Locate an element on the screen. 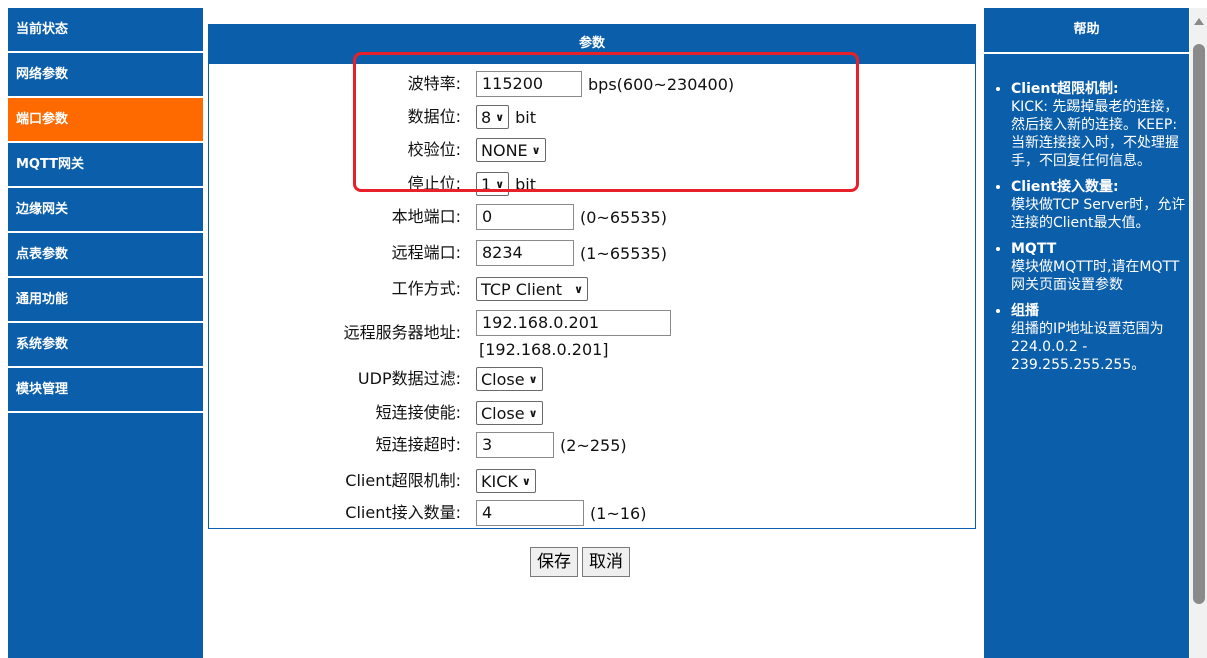 The width and height of the screenshot is (1207, 658). client-limit-select: KICK ∨ is located at coordinates (506, 481).